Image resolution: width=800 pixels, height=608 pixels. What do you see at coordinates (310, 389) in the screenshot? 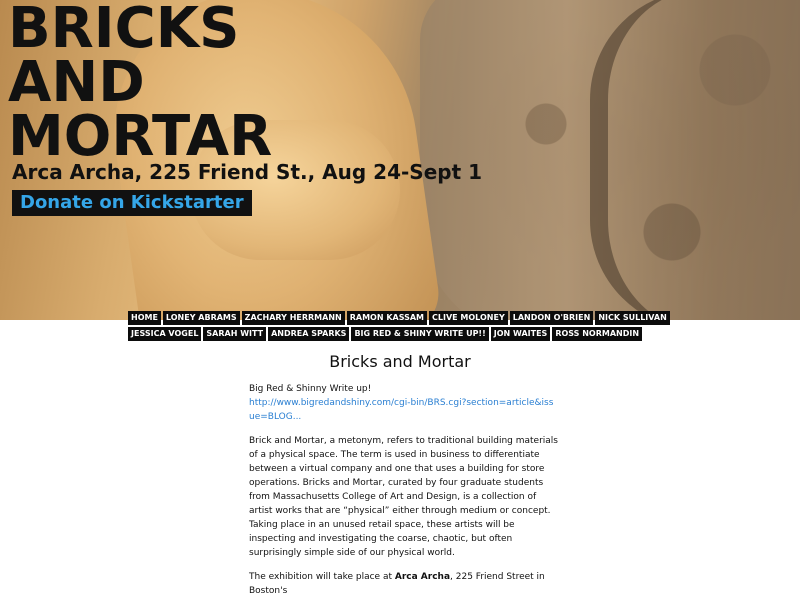
I see `post-intro: Big Red & Shinny Write up!` at bounding box center [310, 389].